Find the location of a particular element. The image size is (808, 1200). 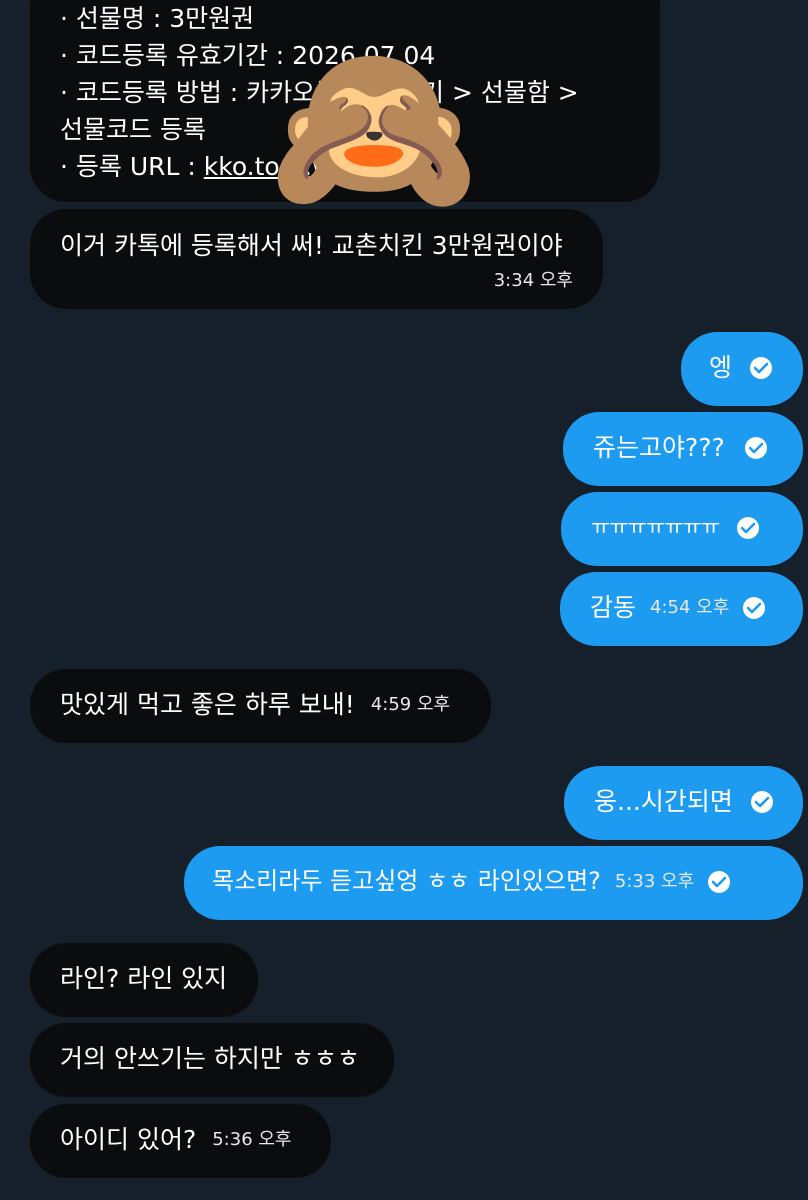

message-bubble: 라인? 라인 있지 is located at coordinates (144, 980).